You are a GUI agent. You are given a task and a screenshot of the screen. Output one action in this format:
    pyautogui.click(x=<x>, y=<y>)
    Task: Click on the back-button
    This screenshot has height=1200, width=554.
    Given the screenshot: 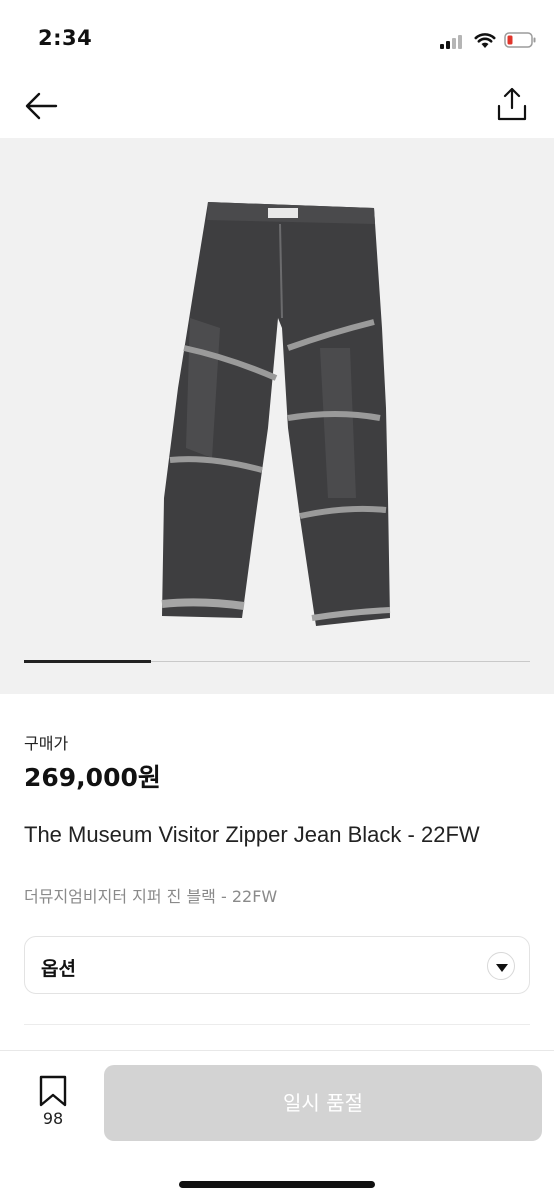 What is the action you would take?
    pyautogui.click(x=42, y=106)
    